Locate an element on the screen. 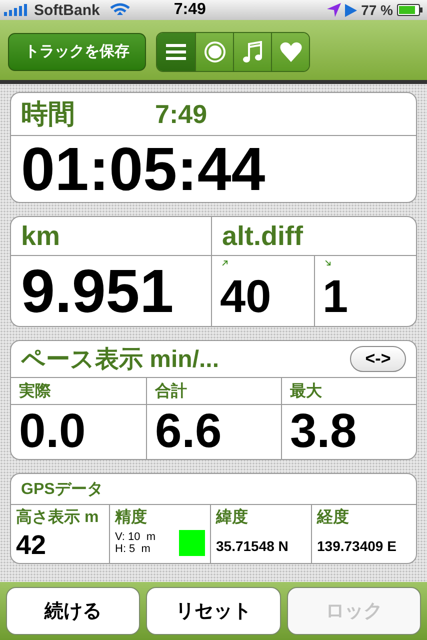  pace-value: 0.0 is located at coordinates (52, 432).